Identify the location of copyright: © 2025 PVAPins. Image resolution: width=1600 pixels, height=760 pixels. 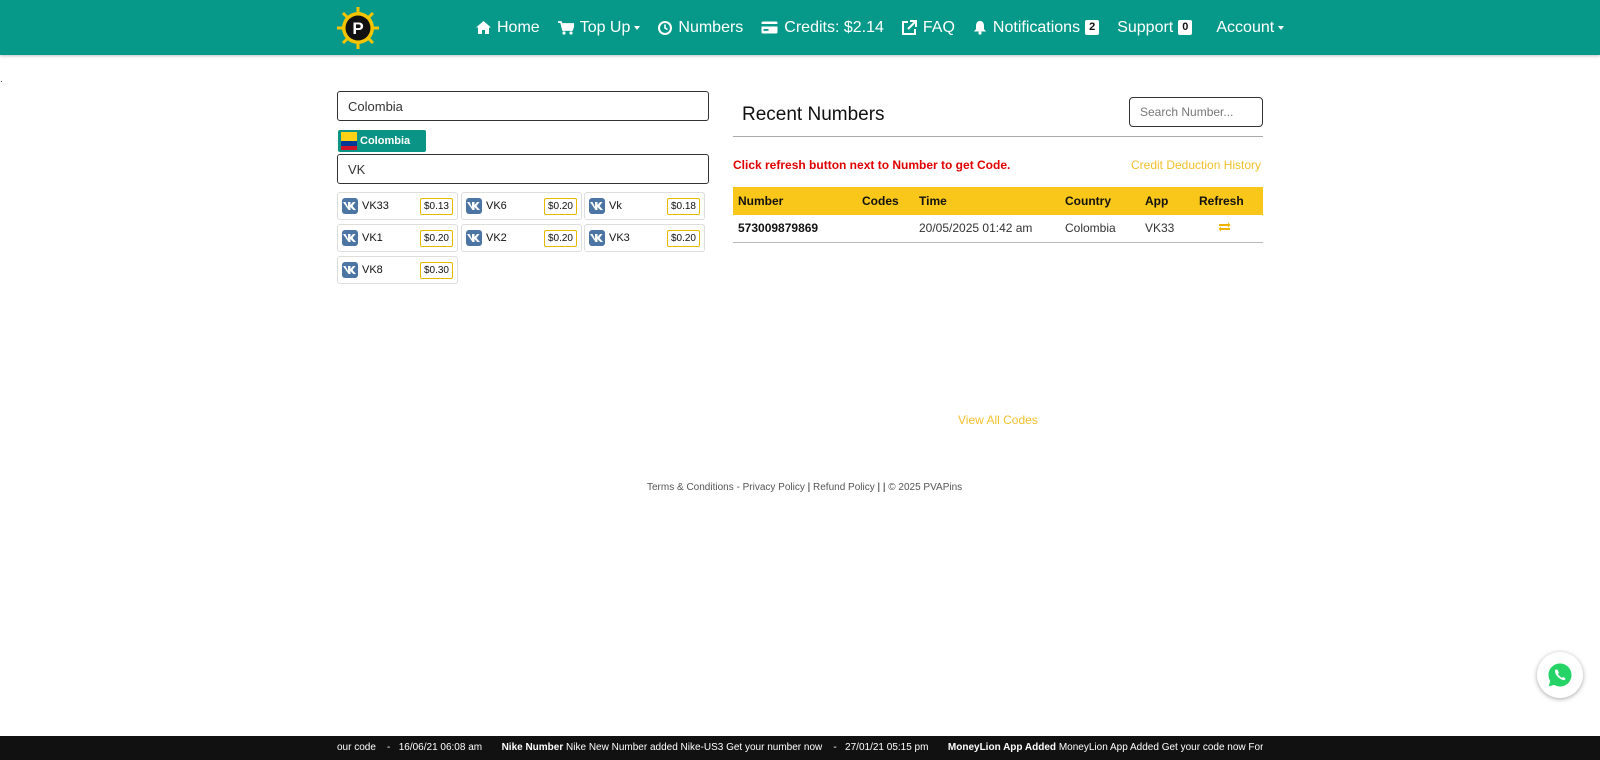
(925, 487).